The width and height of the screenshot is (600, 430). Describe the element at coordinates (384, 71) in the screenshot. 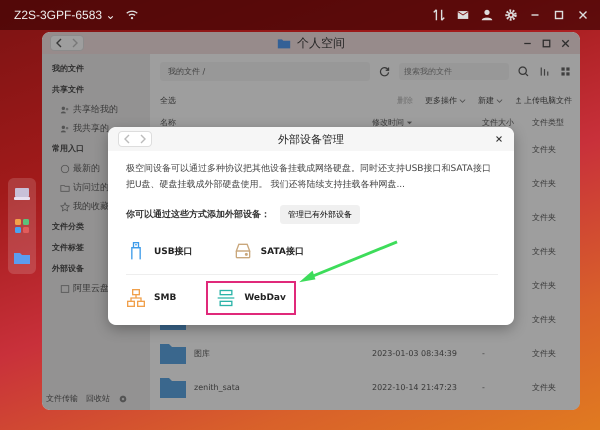

I see `refresh-icon` at that location.